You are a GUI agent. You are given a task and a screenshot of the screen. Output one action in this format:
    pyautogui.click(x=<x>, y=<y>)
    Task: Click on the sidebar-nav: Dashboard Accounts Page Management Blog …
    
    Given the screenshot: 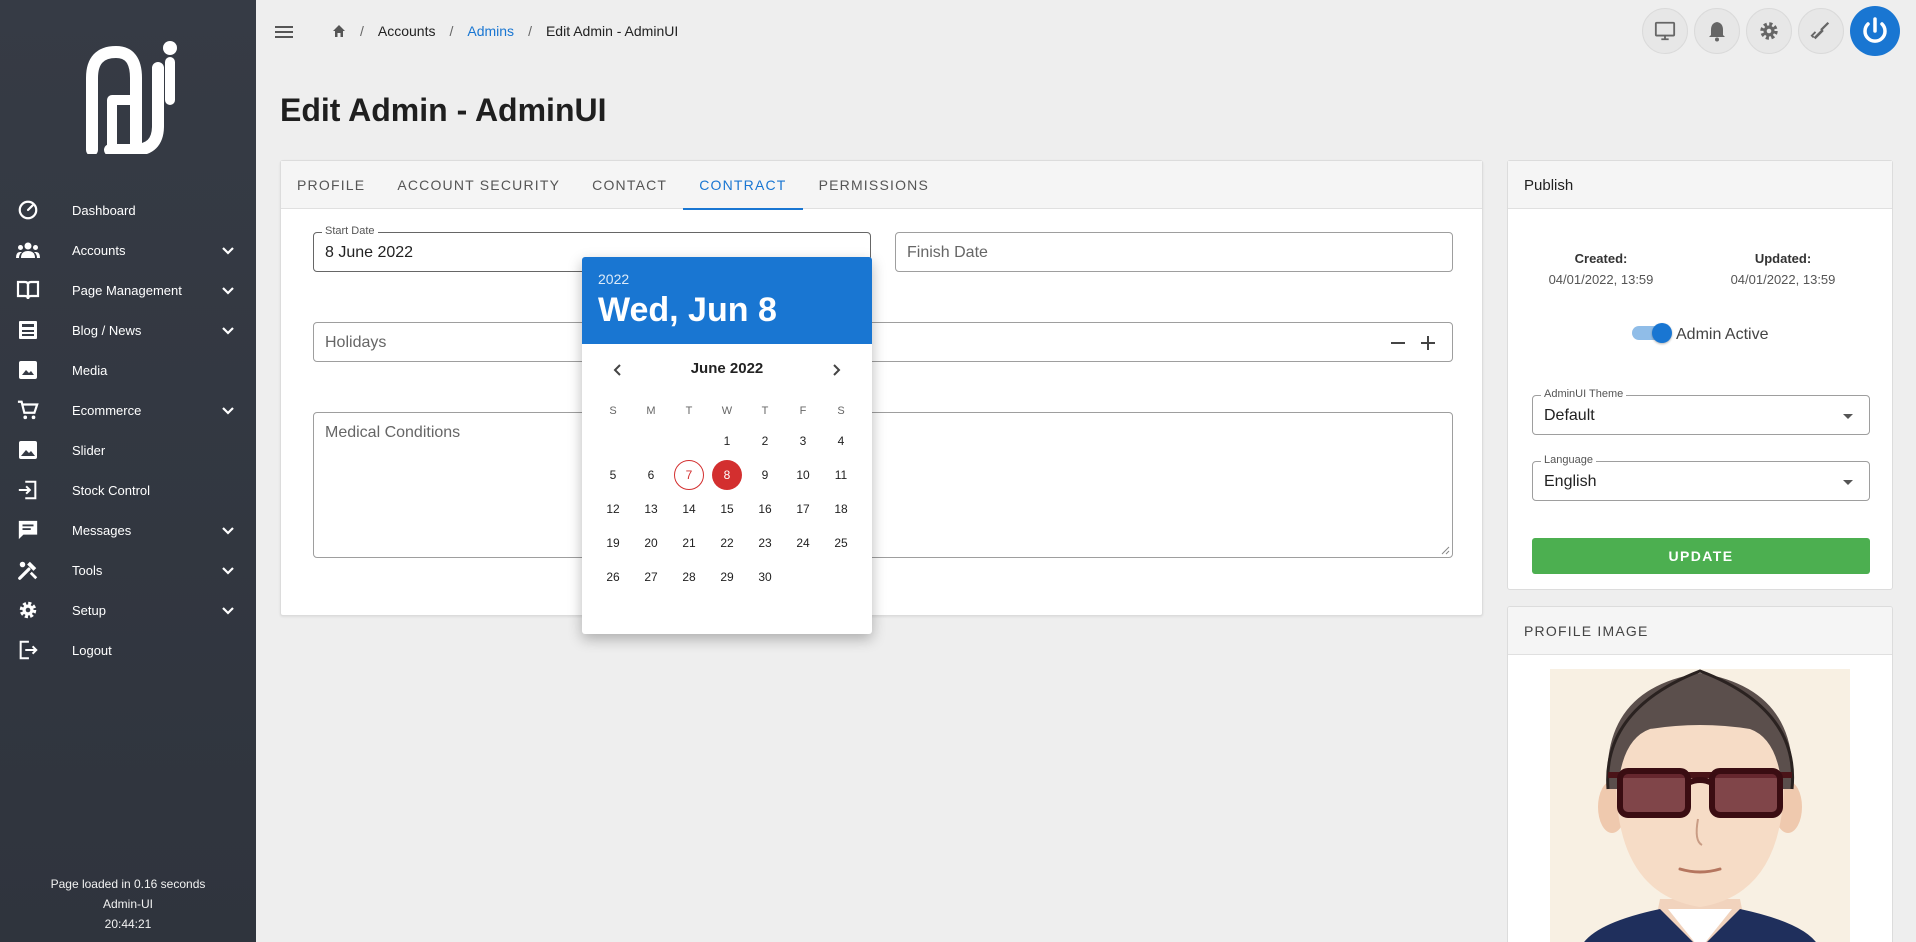 What is the action you would take?
    pyautogui.click(x=128, y=430)
    